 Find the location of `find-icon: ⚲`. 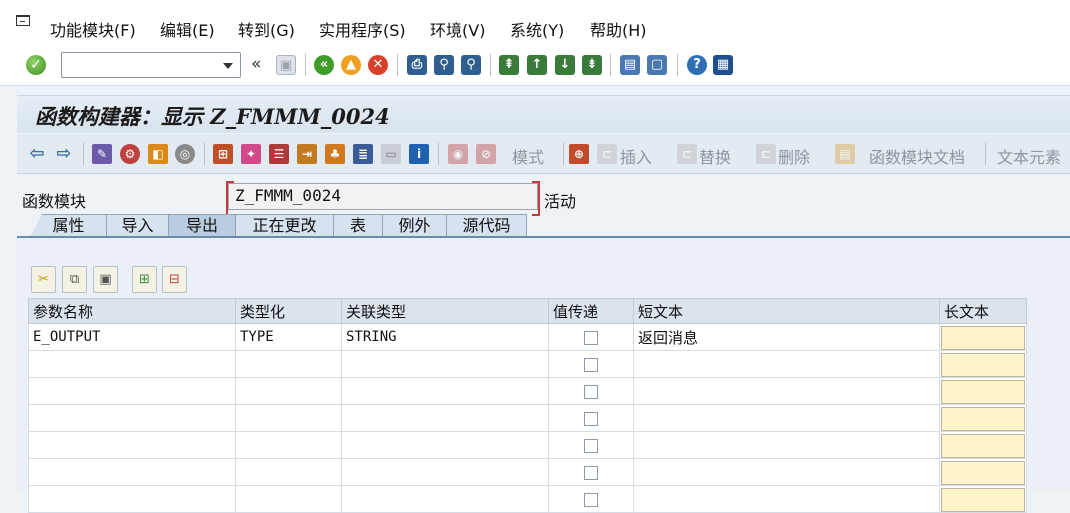

find-icon: ⚲ is located at coordinates (444, 65).